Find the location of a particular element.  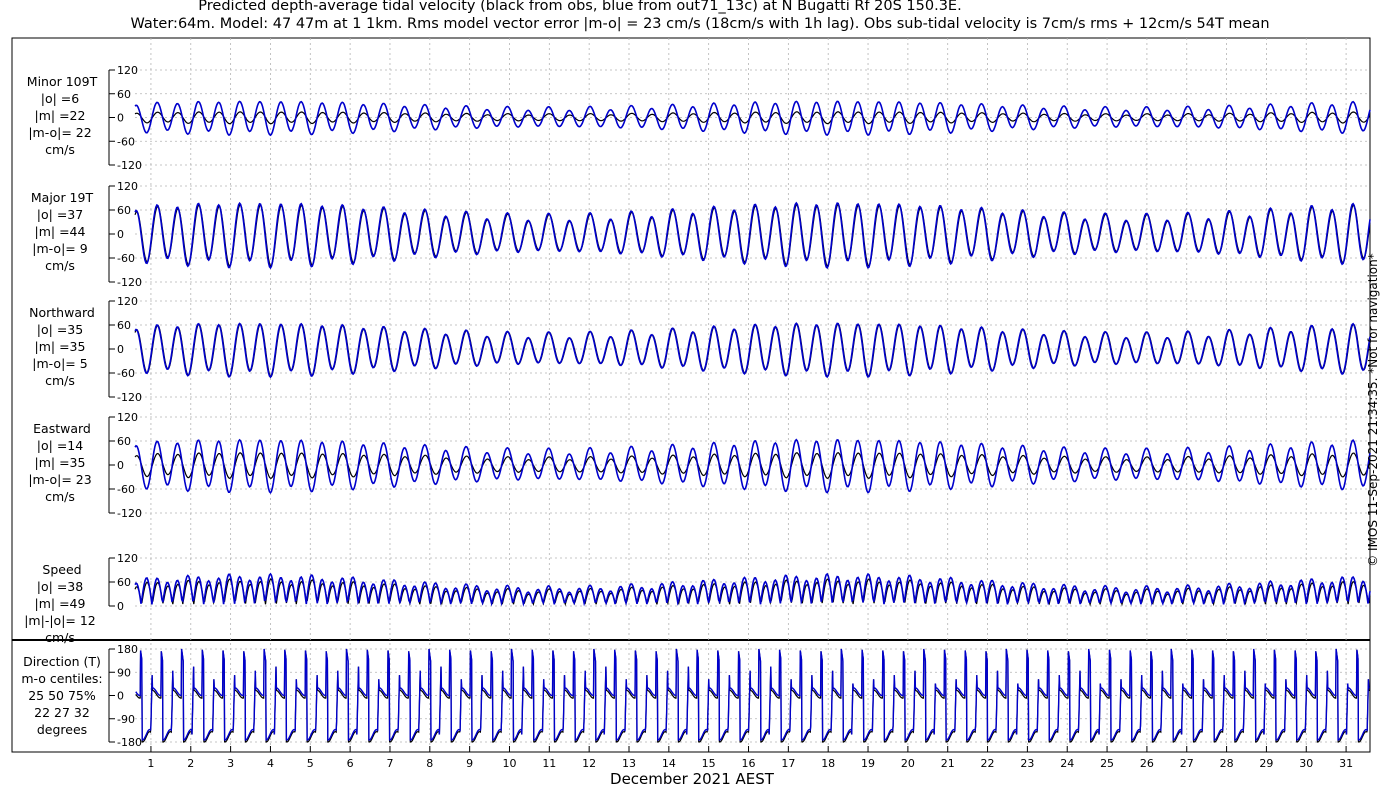

x-tick-label: 25 is located at coordinates (1107, 763).